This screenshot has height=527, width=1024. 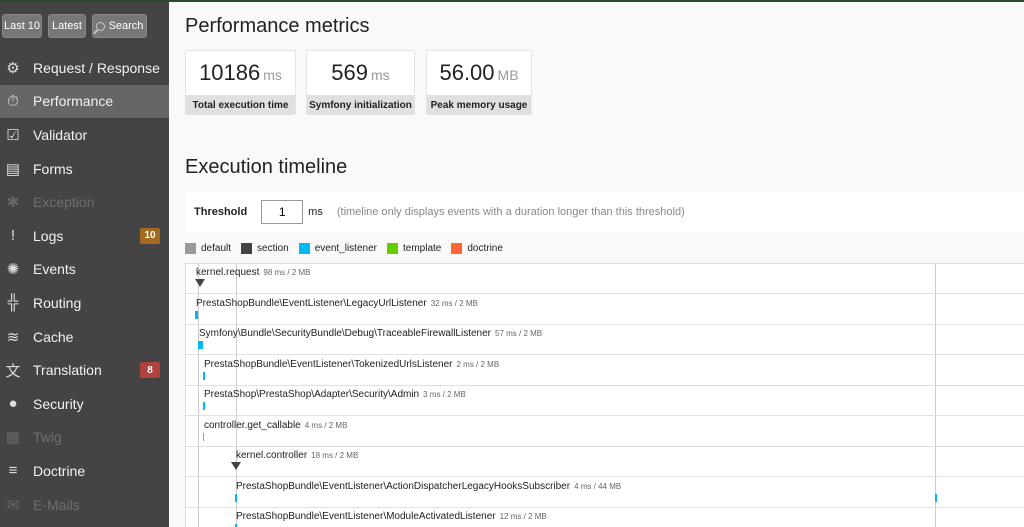 I want to click on metric-label: Total execution time, so click(x=240, y=105).